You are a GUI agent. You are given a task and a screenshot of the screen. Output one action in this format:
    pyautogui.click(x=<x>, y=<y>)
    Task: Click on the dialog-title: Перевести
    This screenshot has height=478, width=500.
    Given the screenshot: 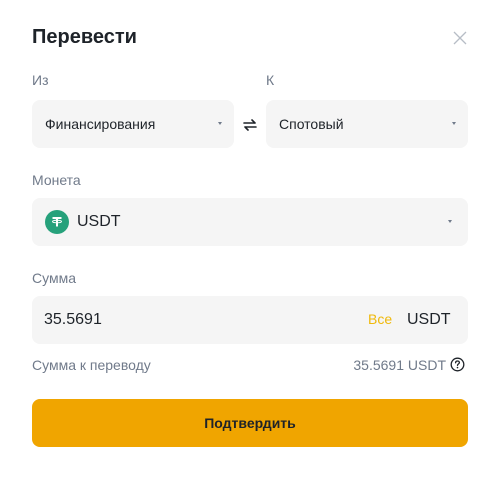 What is the action you would take?
    pyautogui.click(x=84, y=37)
    